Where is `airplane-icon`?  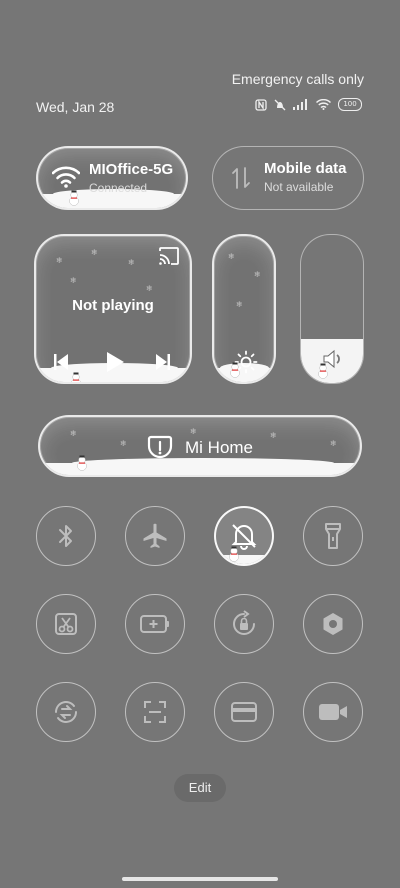
airplane-icon is located at coordinates (155, 535).